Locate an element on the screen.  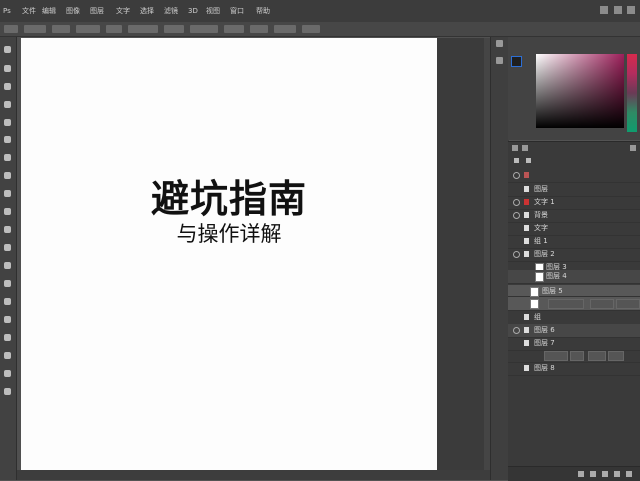
filter-icon is located at coordinates (516, 160).